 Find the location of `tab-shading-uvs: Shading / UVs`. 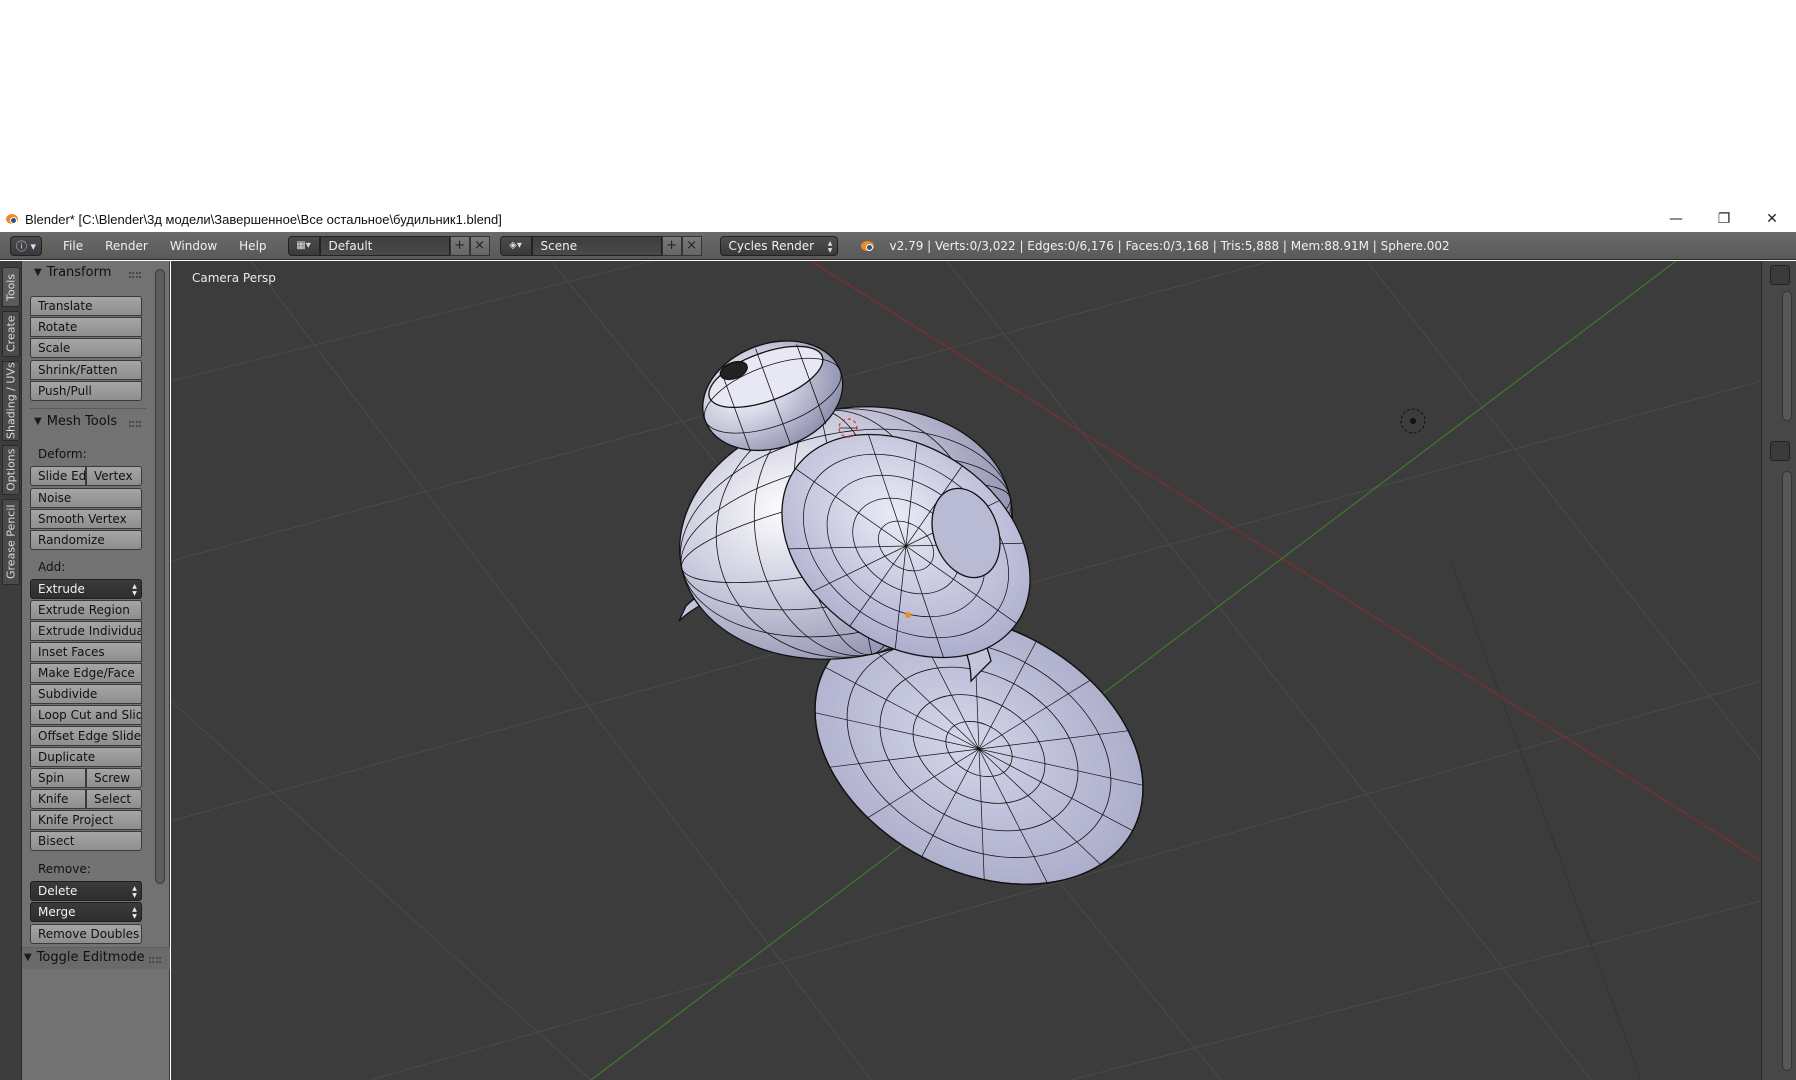

tab-shading-uvs: Shading / UVs is located at coordinates (11, 401).